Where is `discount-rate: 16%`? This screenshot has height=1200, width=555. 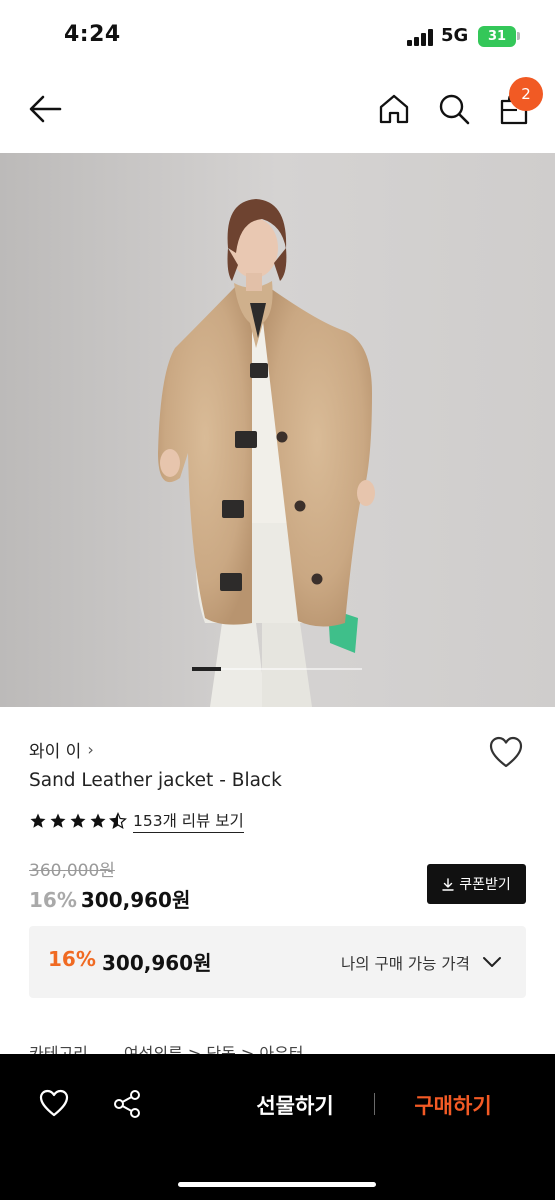 discount-rate: 16% is located at coordinates (53, 900).